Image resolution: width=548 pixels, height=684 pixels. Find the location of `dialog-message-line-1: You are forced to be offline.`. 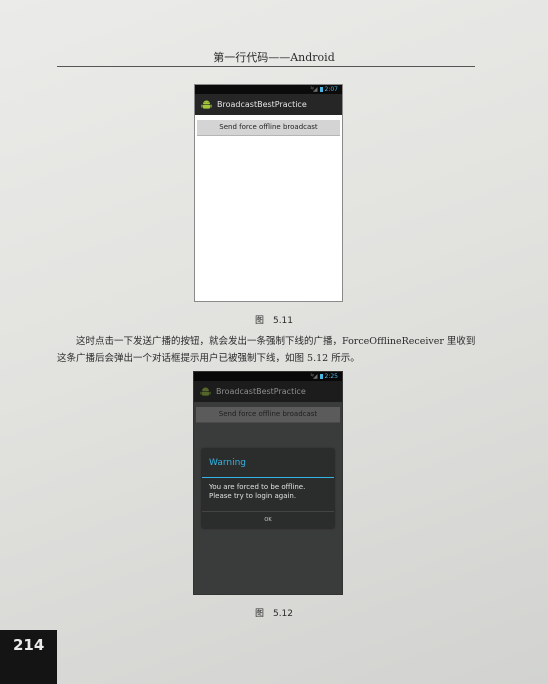

dialog-message-line-1: You are forced to be offline. is located at coordinates (257, 487).